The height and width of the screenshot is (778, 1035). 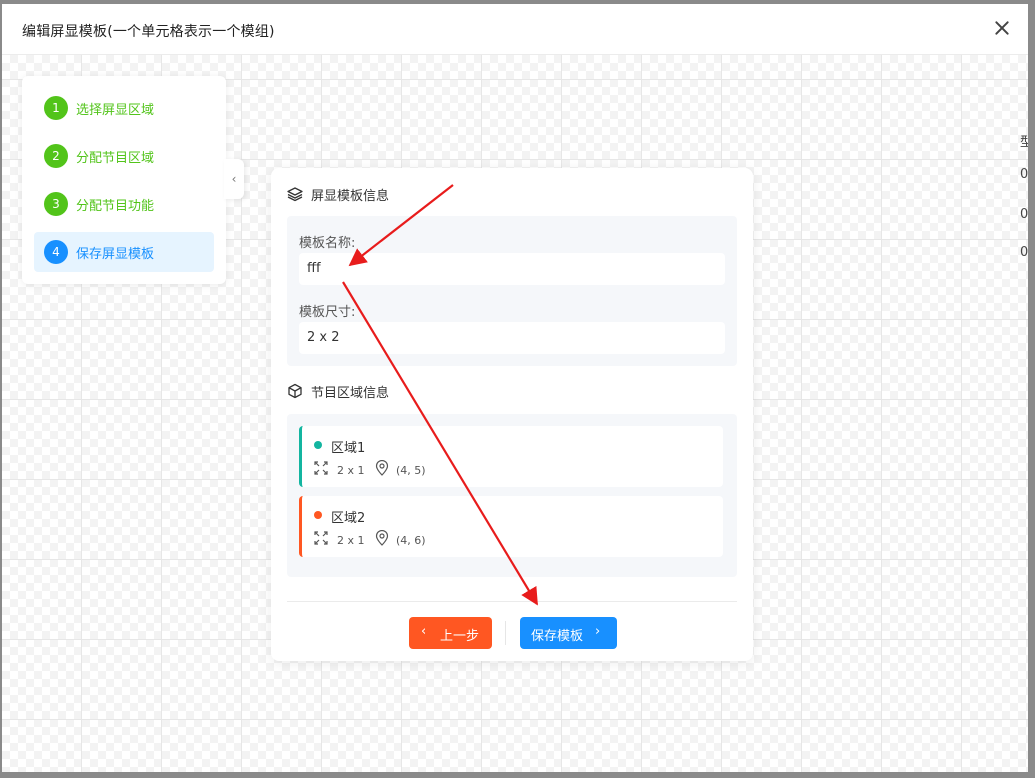 What do you see at coordinates (295, 194) in the screenshot?
I see `layers-icon` at bounding box center [295, 194].